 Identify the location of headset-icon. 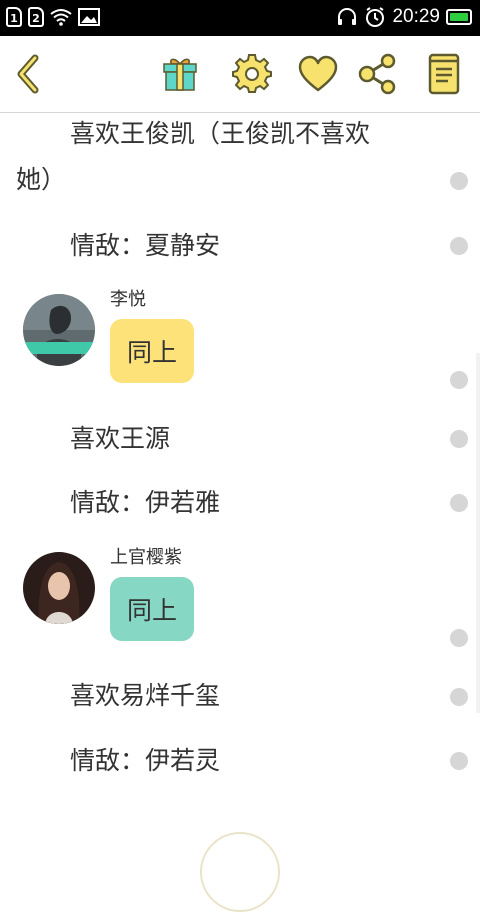
(347, 16).